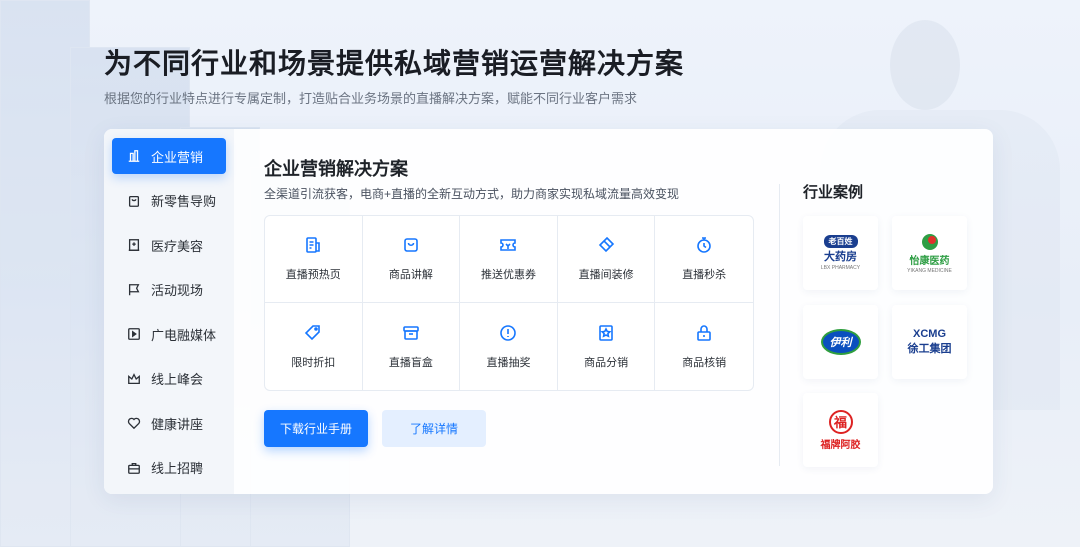 Image resolution: width=1080 pixels, height=547 pixels. Describe the element at coordinates (313, 275) in the screenshot. I see `feature-label: 直播预热页` at that location.